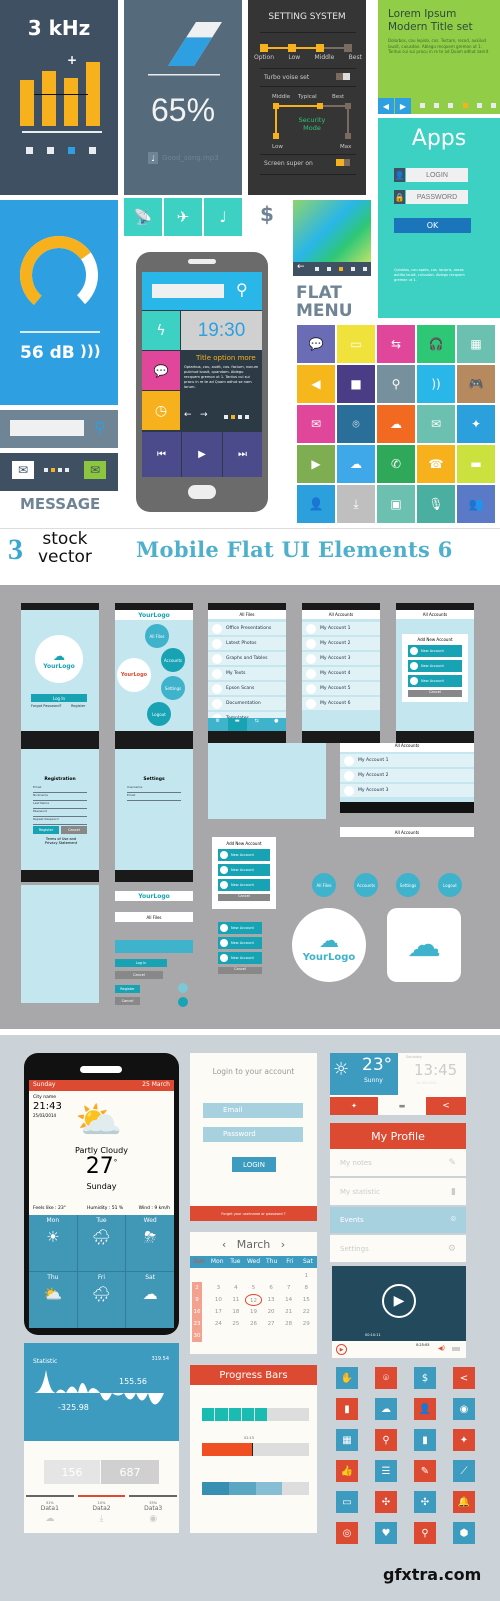  I want to click on file-row: Epson Scans, so click(247, 688).